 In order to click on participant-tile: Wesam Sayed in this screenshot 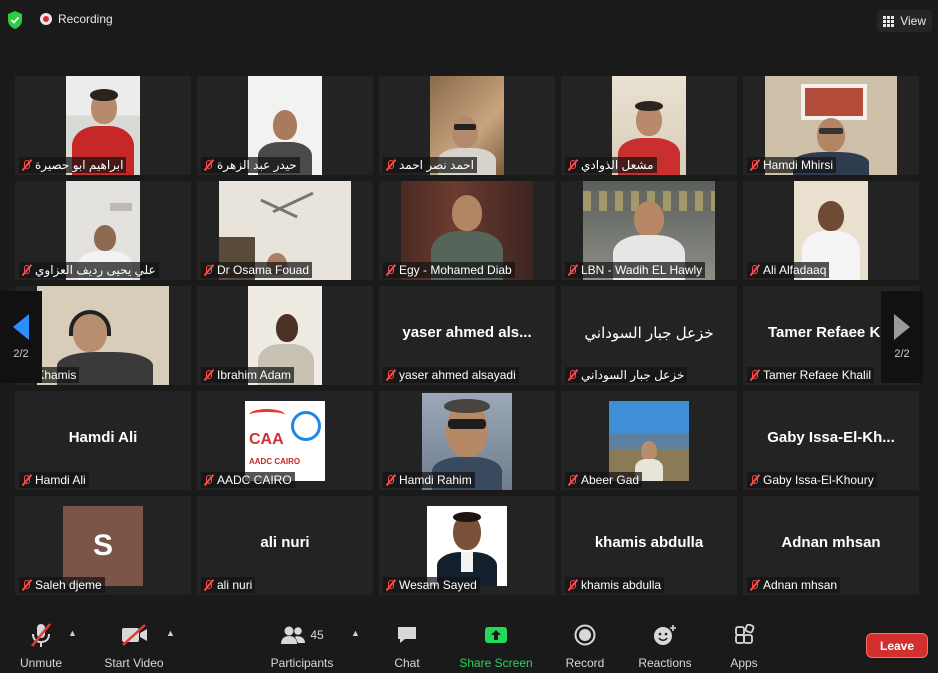, I will do `click(467, 545)`.